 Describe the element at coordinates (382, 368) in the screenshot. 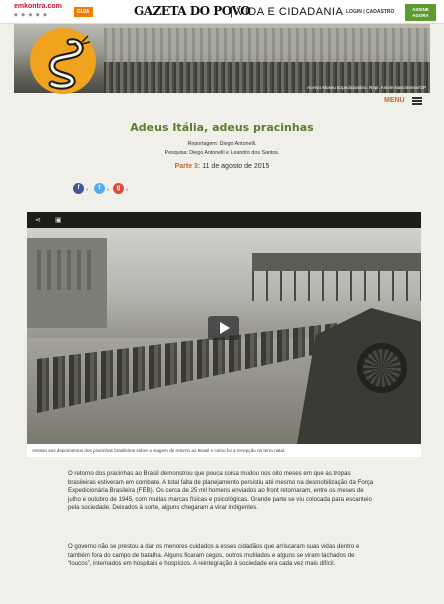

I see `thumbnail-wheel` at that location.